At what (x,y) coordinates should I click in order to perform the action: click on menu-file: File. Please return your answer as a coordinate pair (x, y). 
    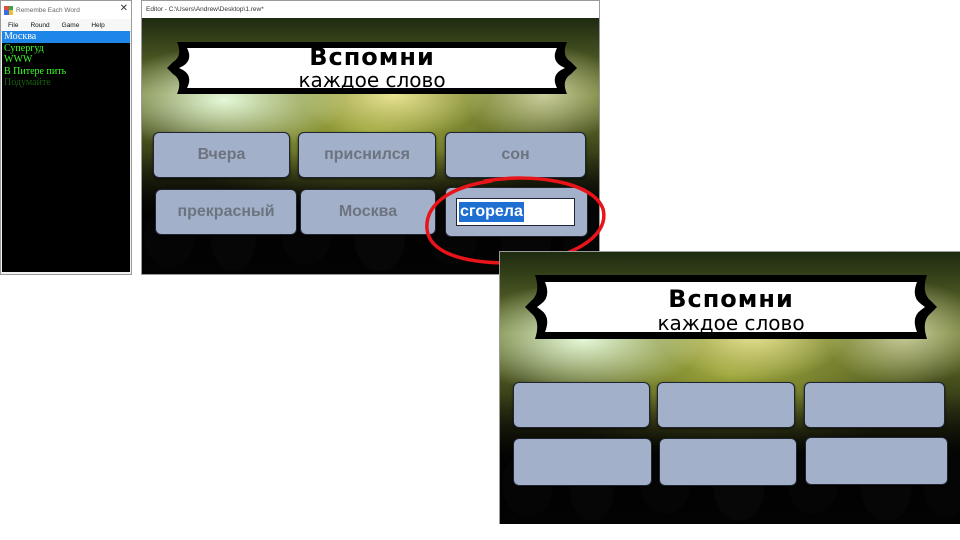
    Looking at the image, I should click on (12, 25).